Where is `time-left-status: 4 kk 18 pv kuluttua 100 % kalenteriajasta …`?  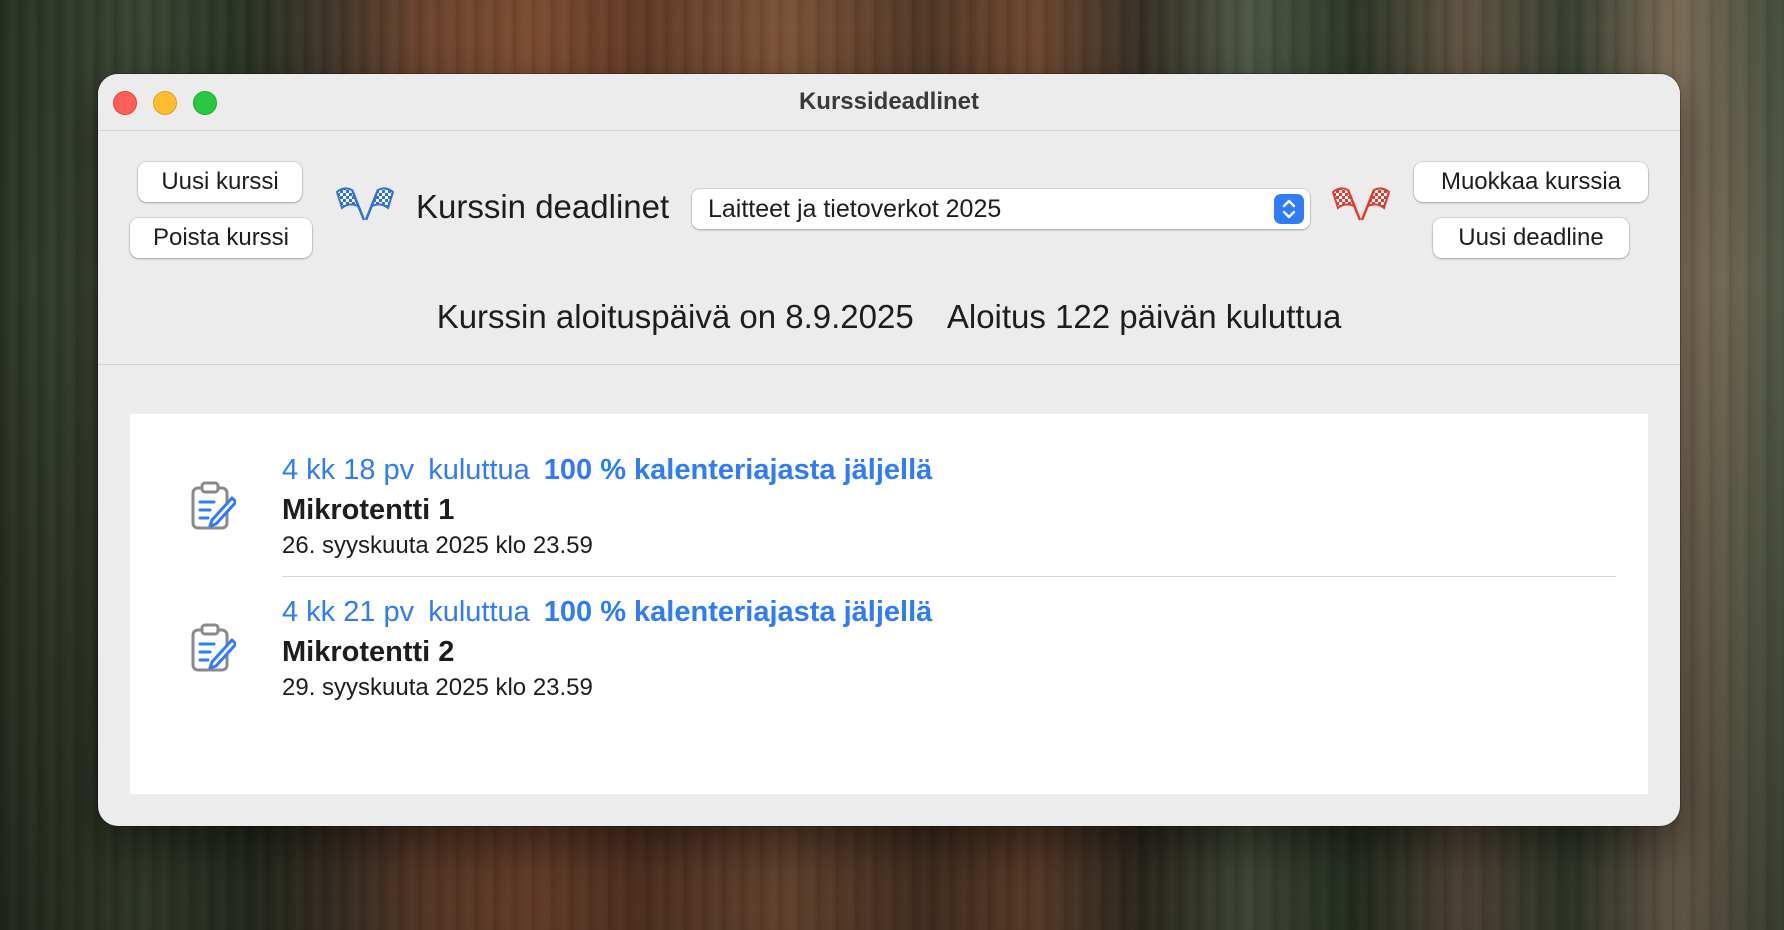
time-left-status: 4 kk 18 pv kuluttua 100 % kalenteriajasta … is located at coordinates (607, 470).